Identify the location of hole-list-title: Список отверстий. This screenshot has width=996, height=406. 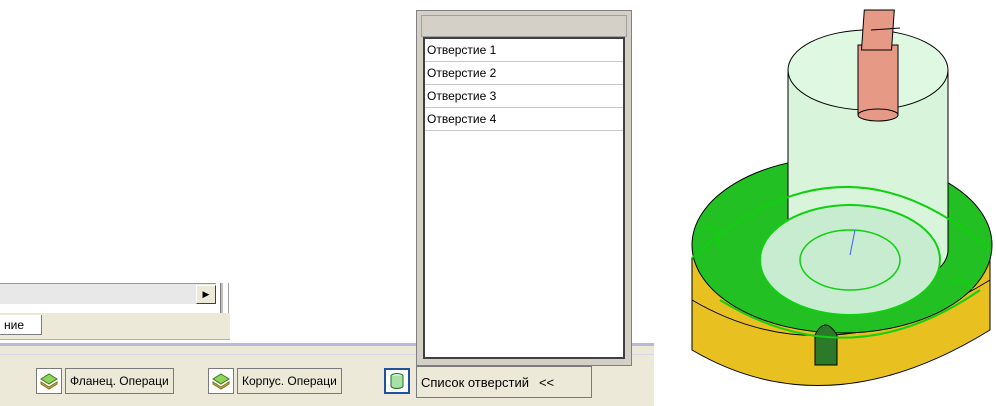
(475, 382).